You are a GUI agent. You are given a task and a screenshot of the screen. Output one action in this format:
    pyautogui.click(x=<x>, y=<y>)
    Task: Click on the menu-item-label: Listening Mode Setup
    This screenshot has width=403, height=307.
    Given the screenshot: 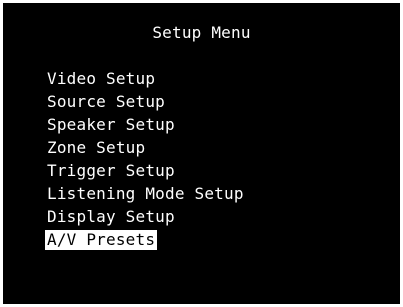 What is the action you would take?
    pyautogui.click(x=145, y=193)
    